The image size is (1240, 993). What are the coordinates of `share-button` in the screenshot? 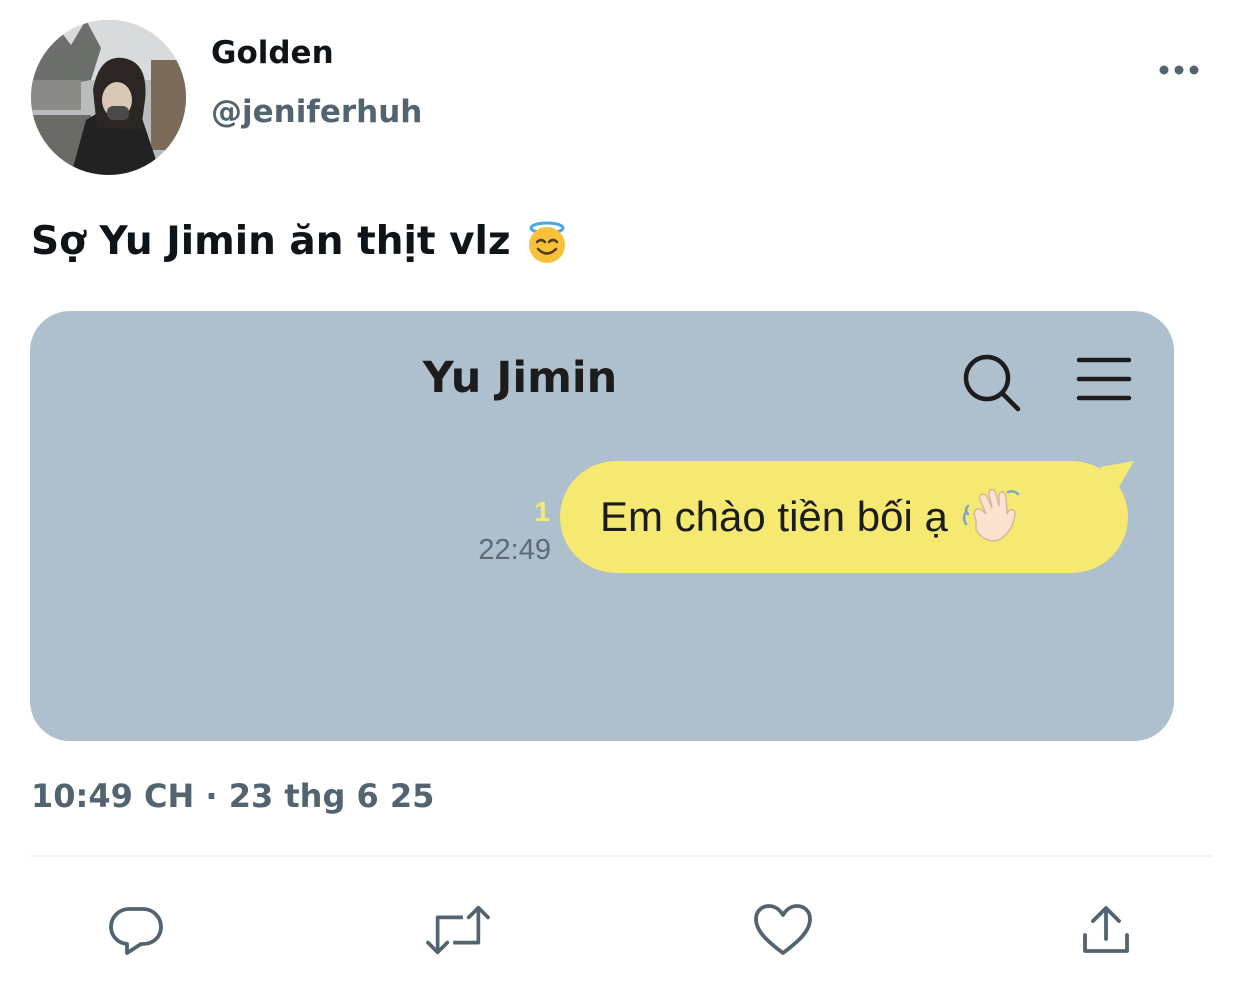 It's located at (1106, 930).